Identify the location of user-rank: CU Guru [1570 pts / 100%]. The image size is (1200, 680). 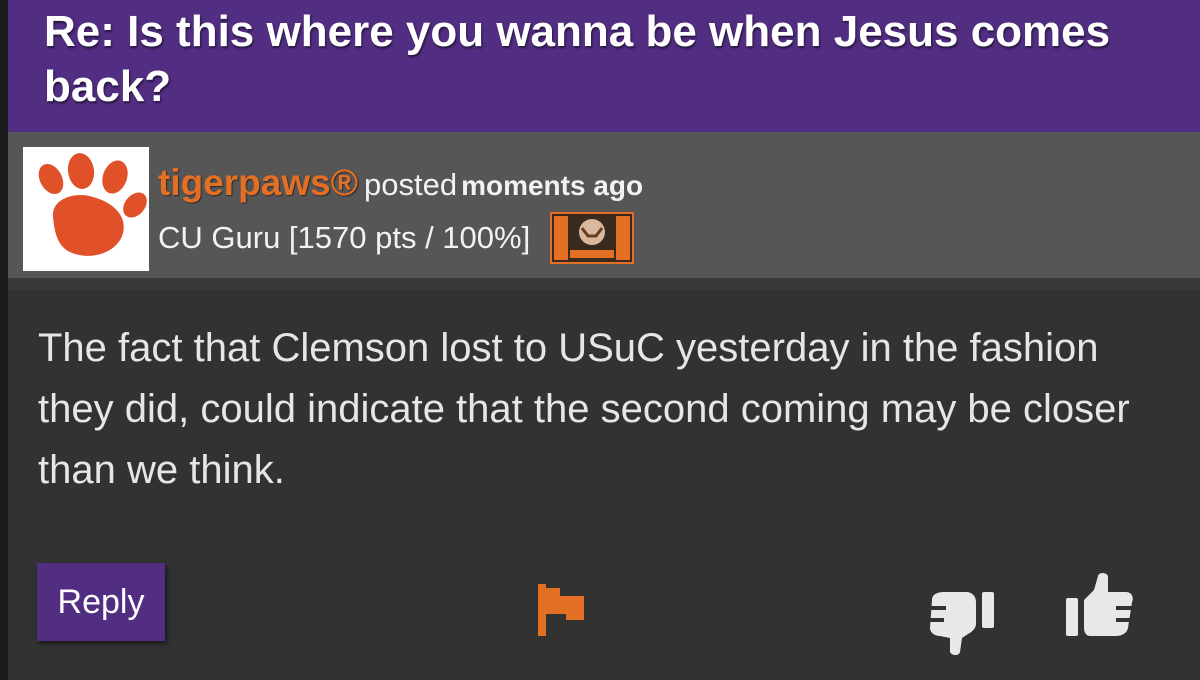
(344, 237).